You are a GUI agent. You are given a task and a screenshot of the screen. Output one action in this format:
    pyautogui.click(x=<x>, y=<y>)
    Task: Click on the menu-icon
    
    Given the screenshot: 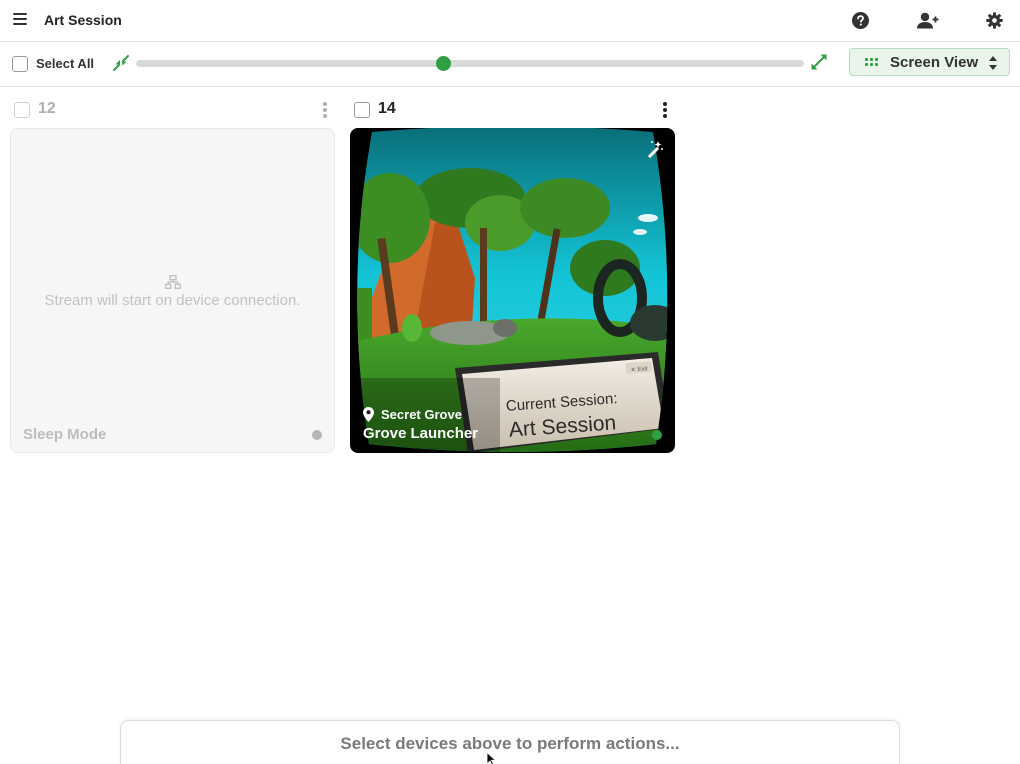 What is the action you would take?
    pyautogui.click(x=21, y=20)
    